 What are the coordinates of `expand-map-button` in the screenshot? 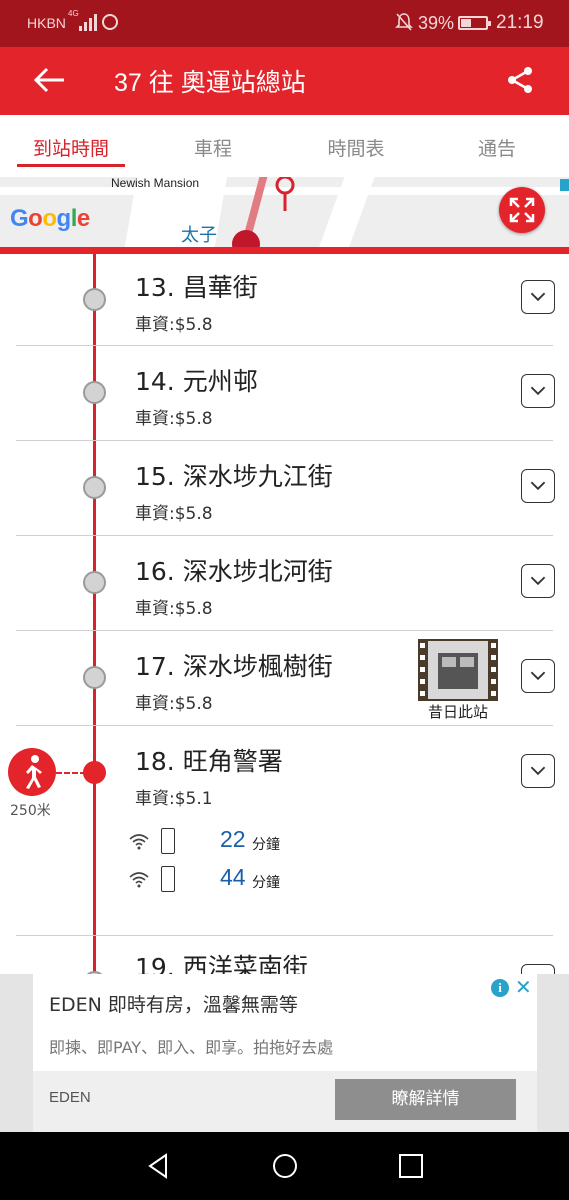 It's located at (522, 210).